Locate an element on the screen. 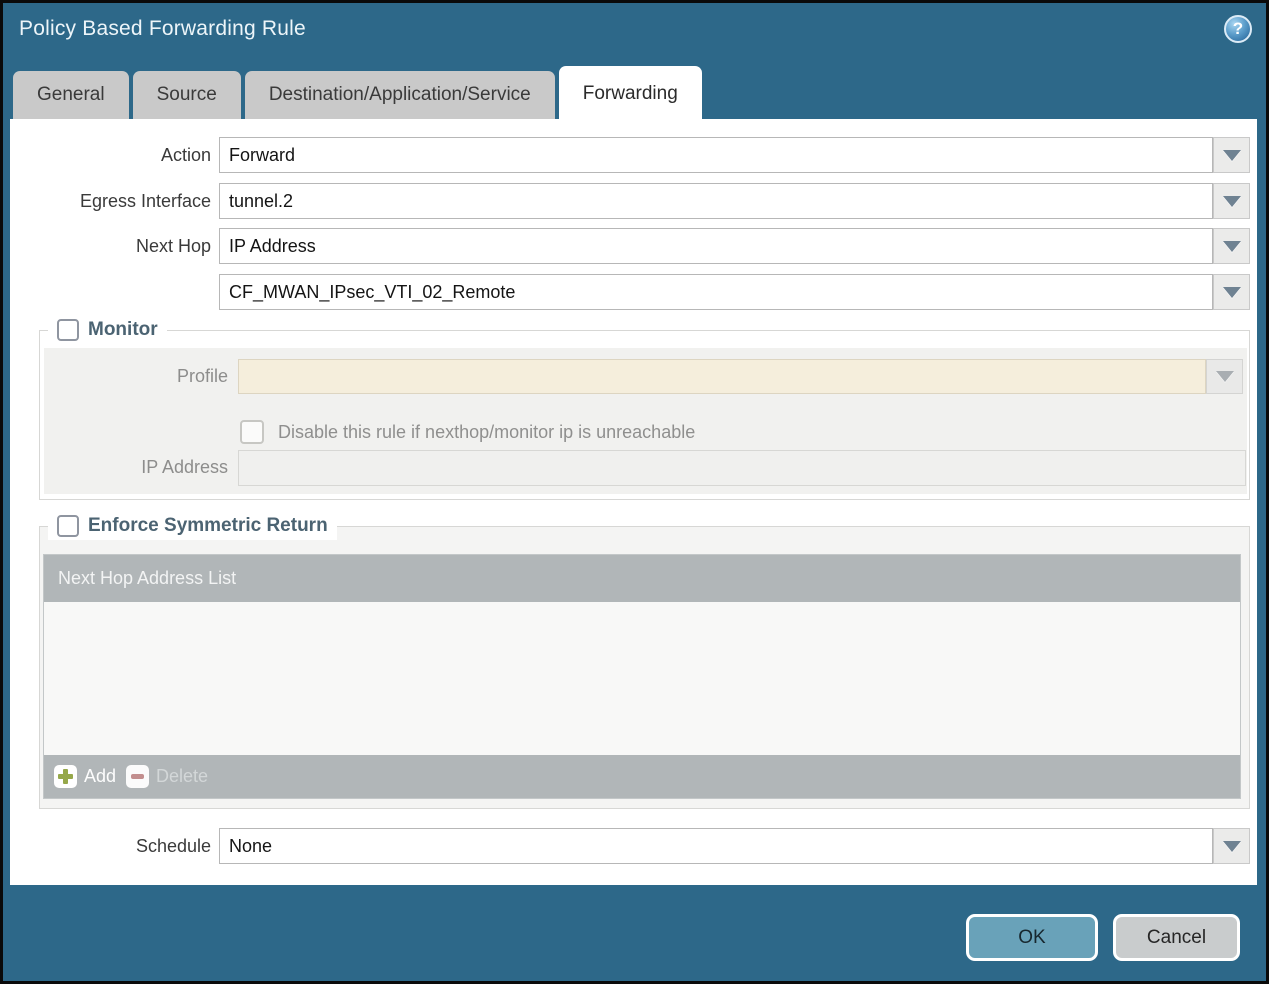 This screenshot has height=984, width=1269. action-label: Action is located at coordinates (185, 154).